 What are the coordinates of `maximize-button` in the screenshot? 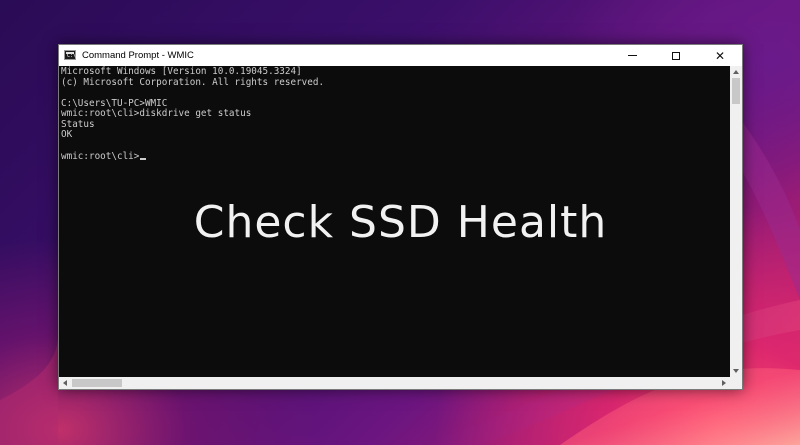 It's located at (676, 55).